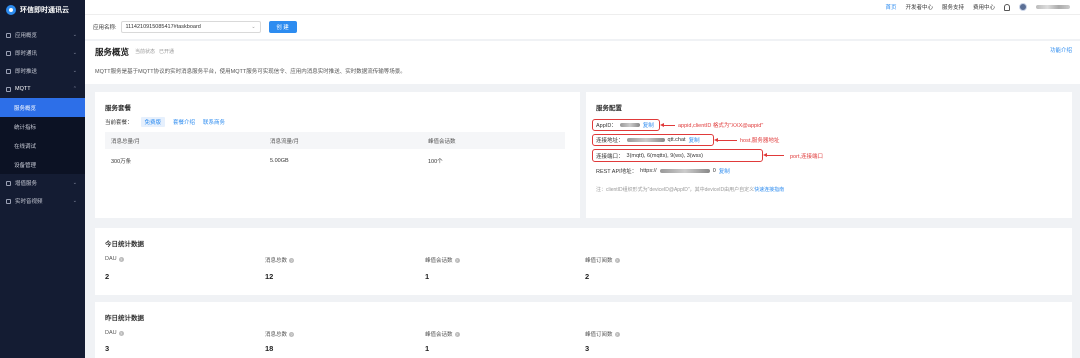 This screenshot has width=1080, height=358. Describe the element at coordinates (276, 261) in the screenshot. I see `stat-label-text: 消息总数` at that location.